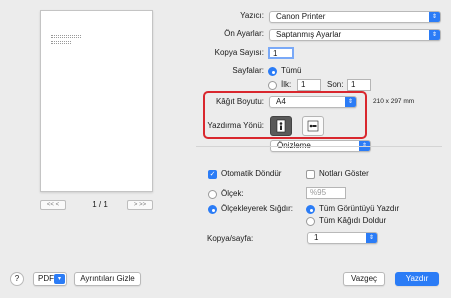 The width and height of the screenshot is (451, 298). What do you see at coordinates (252, 15) in the screenshot?
I see `printer-label: Yazıcı:` at bounding box center [252, 15].